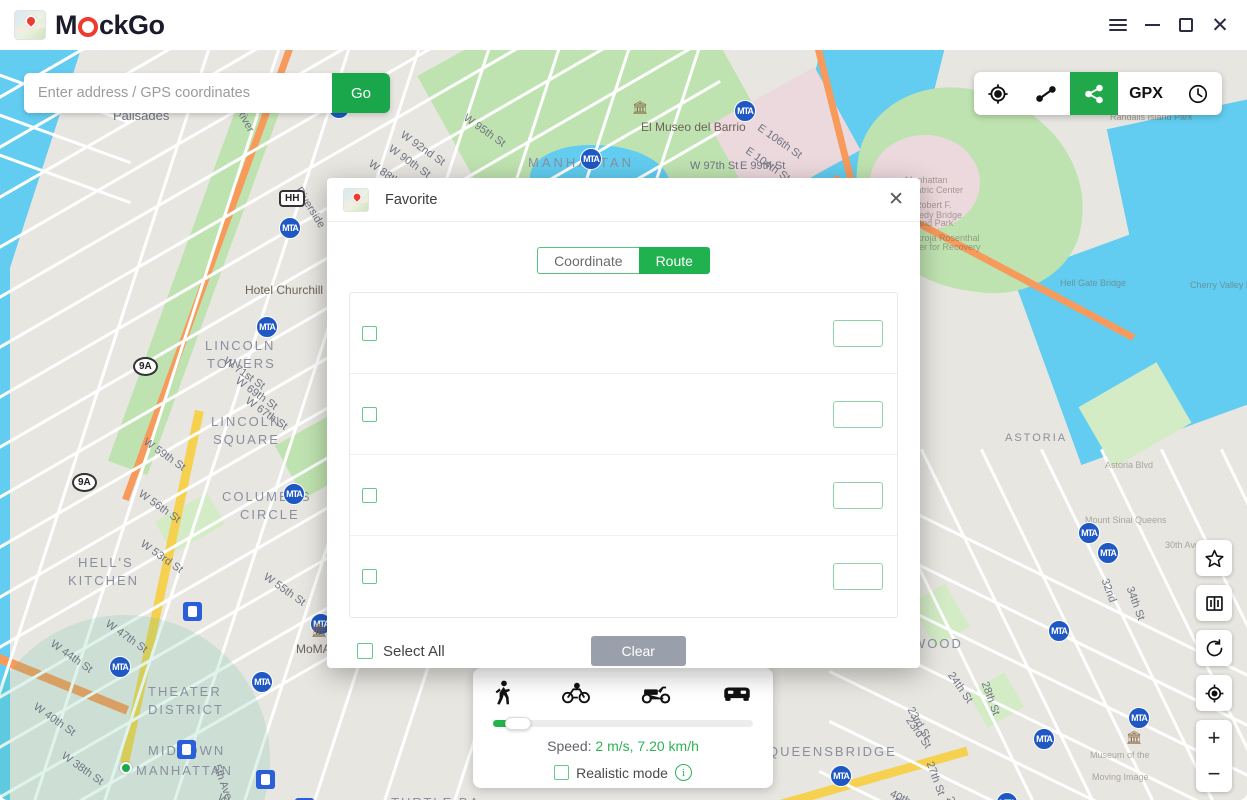 The height and width of the screenshot is (800, 1247). What do you see at coordinates (292, 198) in the screenshot?
I see `map-shield: HH` at bounding box center [292, 198].